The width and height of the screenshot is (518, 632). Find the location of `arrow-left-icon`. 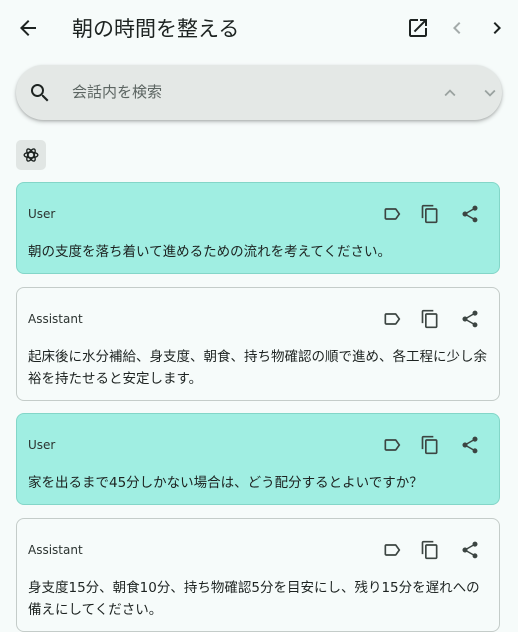

arrow-left-icon is located at coordinates (28, 28).